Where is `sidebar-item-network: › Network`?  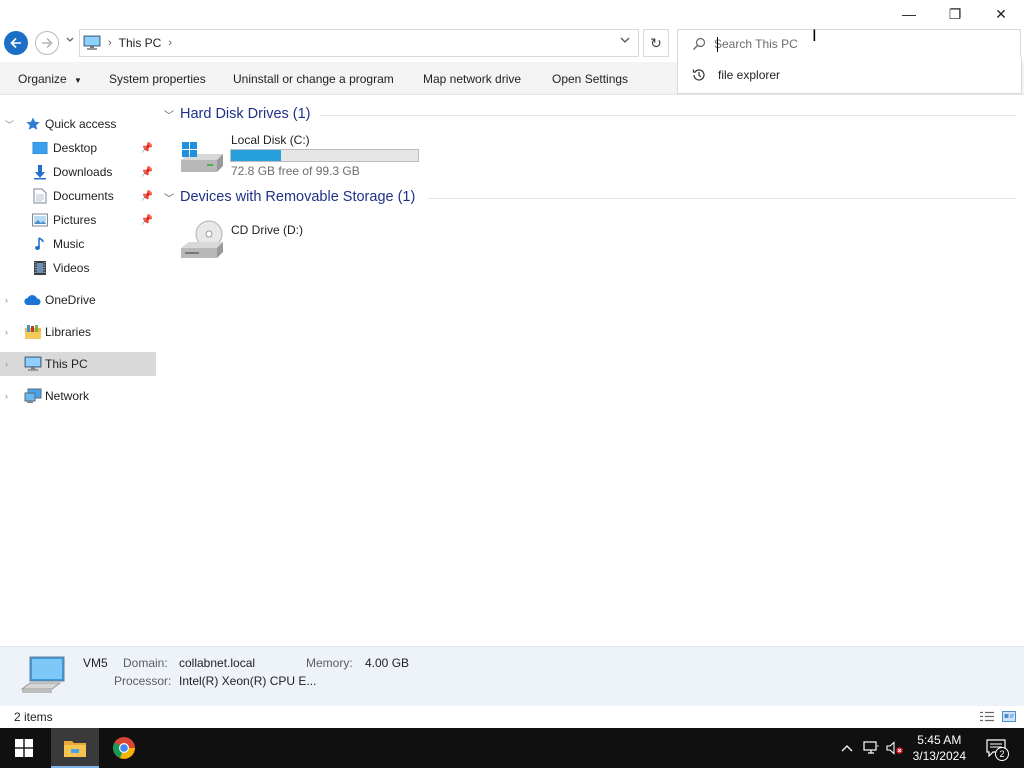 sidebar-item-network: › Network is located at coordinates (78, 396).